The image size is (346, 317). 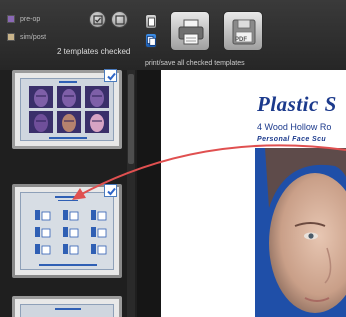 I want to click on legend-pre-op: pre-op, so click(x=23, y=19).